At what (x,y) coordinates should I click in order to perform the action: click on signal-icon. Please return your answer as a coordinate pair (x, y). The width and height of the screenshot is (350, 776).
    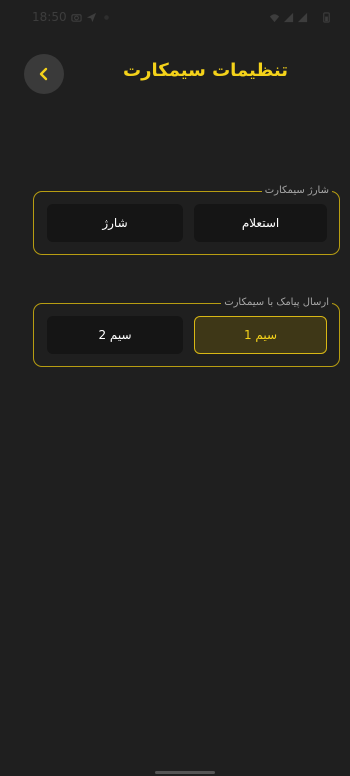
    Looking at the image, I should click on (288, 17).